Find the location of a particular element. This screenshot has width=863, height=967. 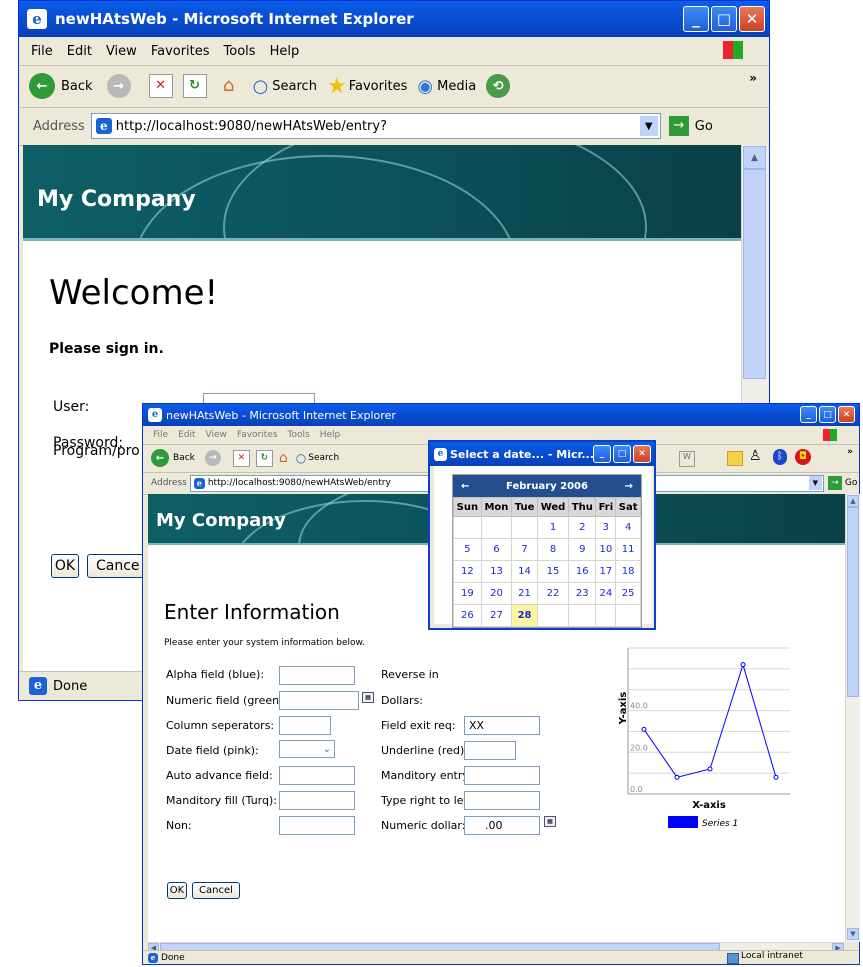

menu-view: View is located at coordinates (216, 435).